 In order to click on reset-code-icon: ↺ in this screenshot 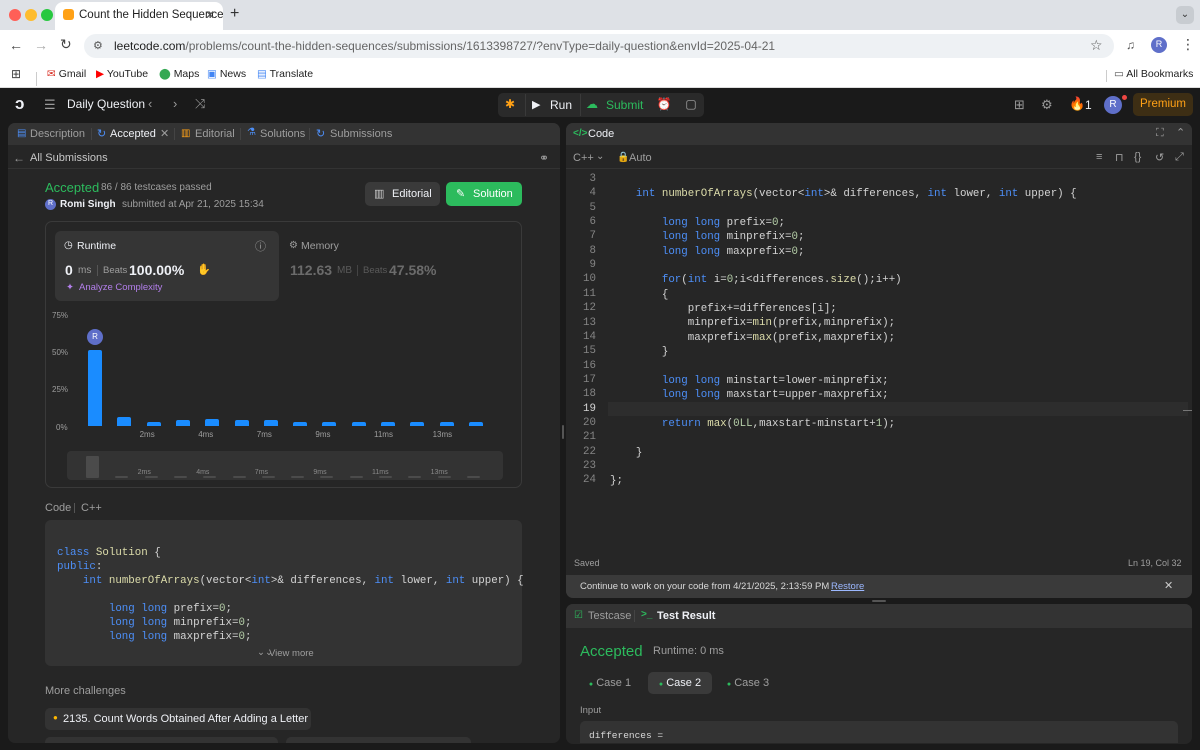, I will do `click(1159, 157)`.